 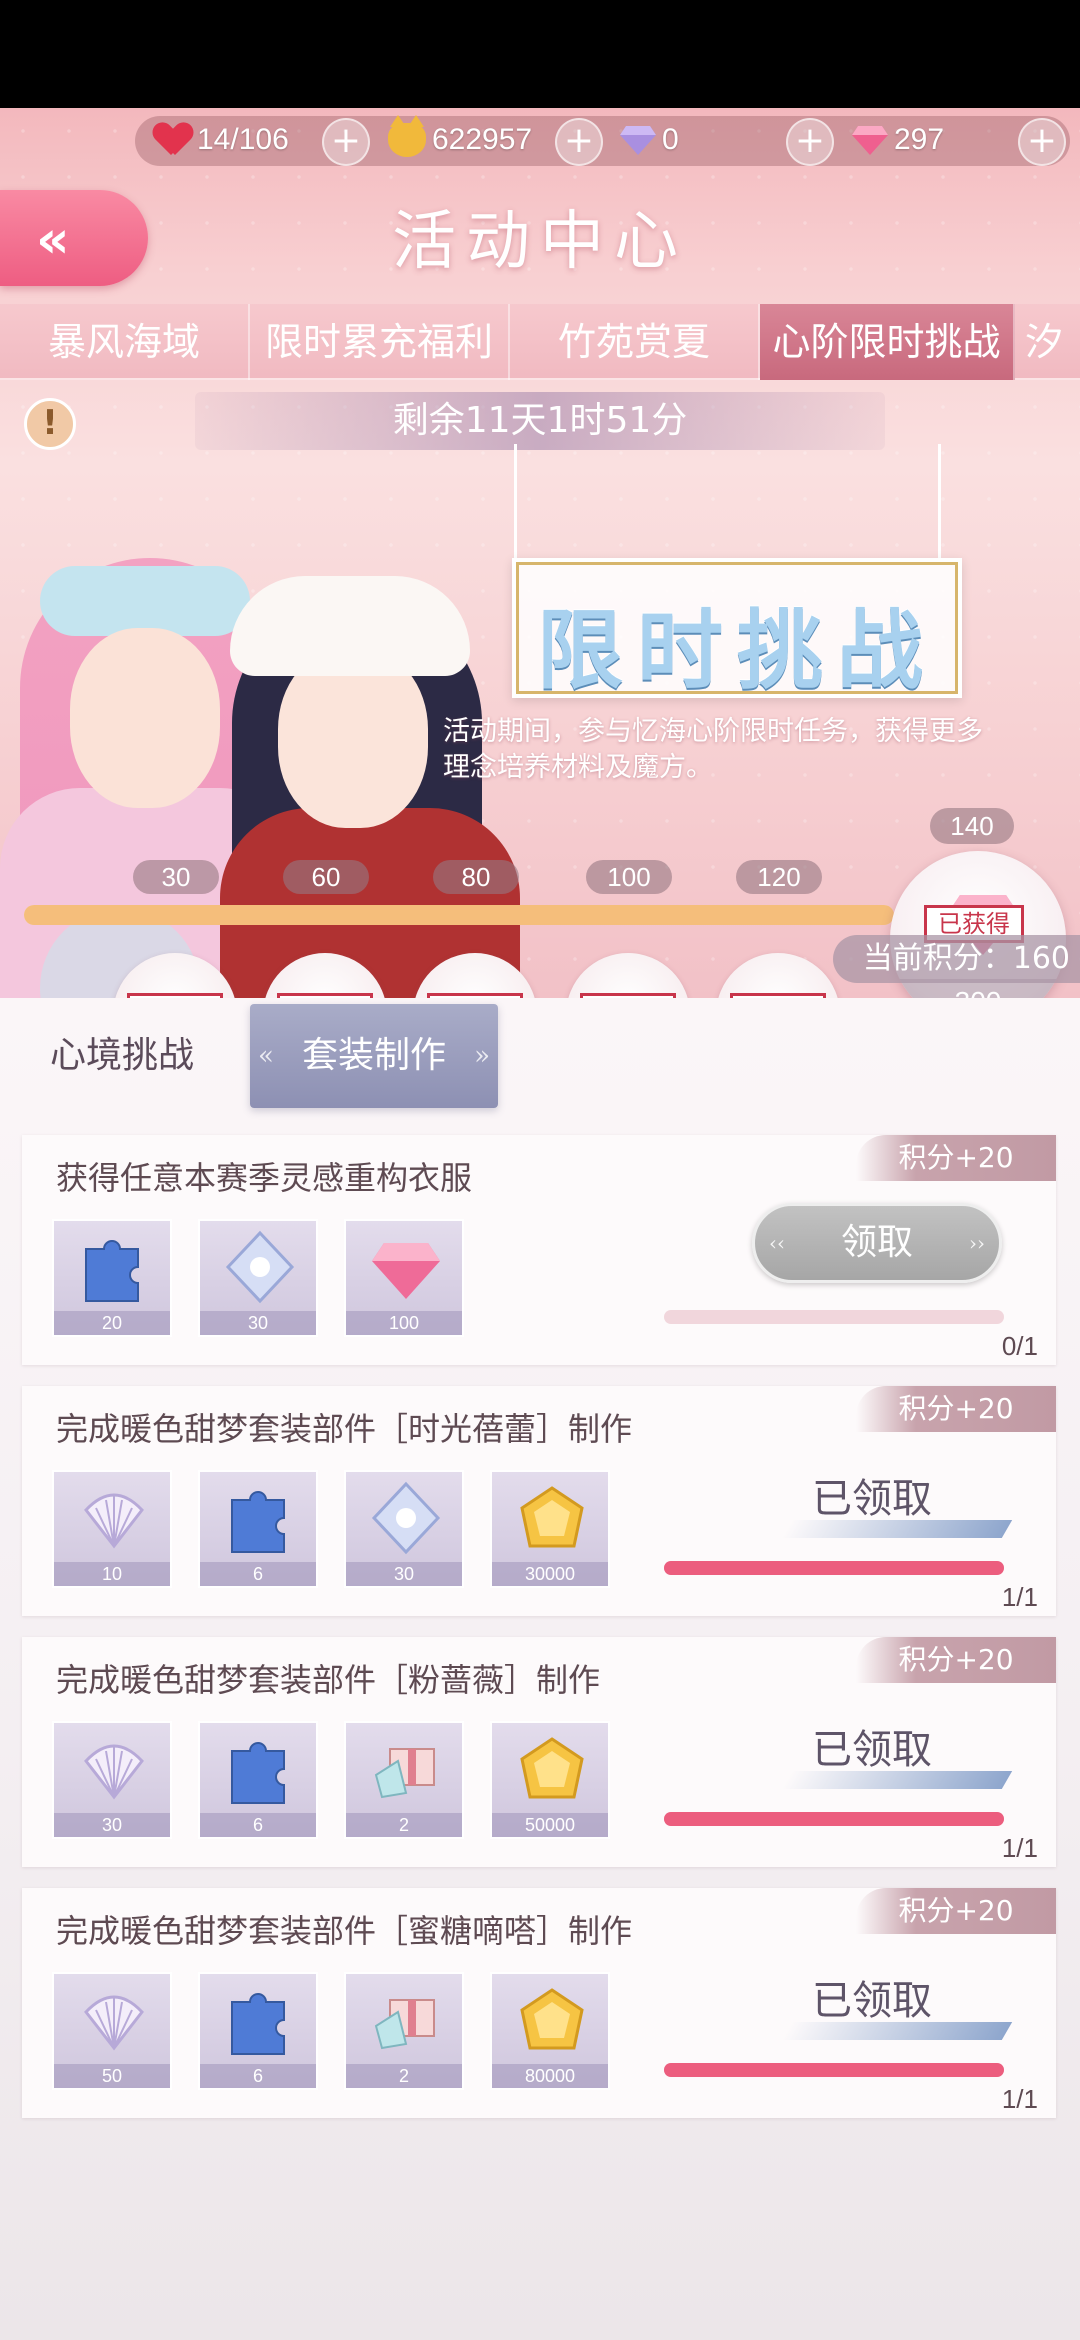 I want to click on milestone-progress-fill, so click(x=459, y=915).